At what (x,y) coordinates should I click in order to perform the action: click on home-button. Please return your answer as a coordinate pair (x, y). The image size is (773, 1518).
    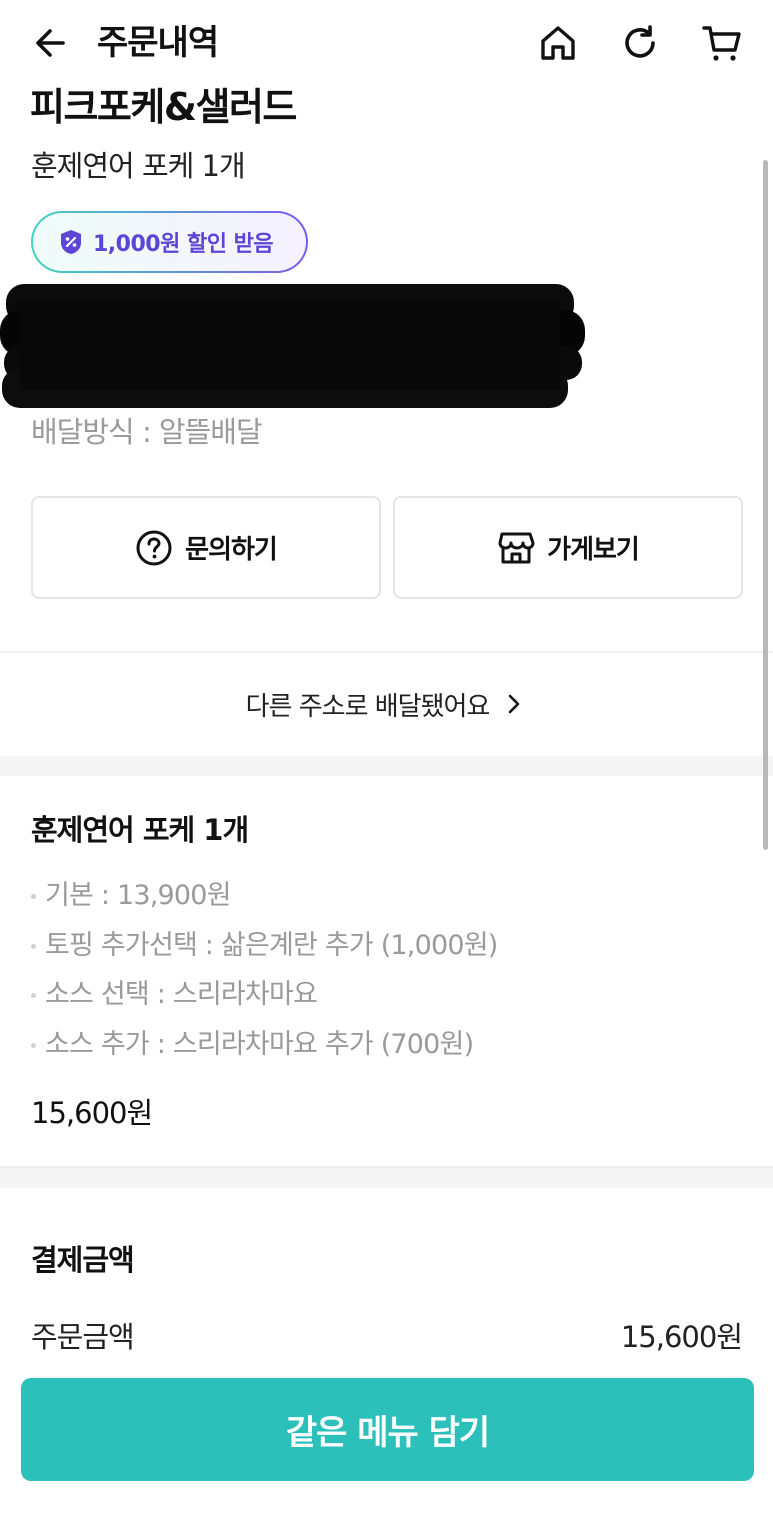
    Looking at the image, I should click on (558, 43).